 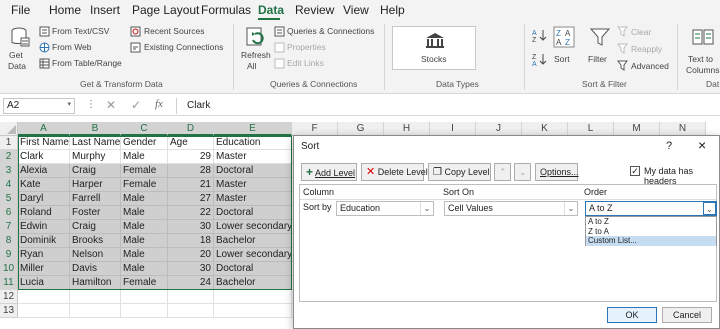 What do you see at coordinates (255, 50) in the screenshot?
I see `refresh-all-button: Refresh All` at bounding box center [255, 50].